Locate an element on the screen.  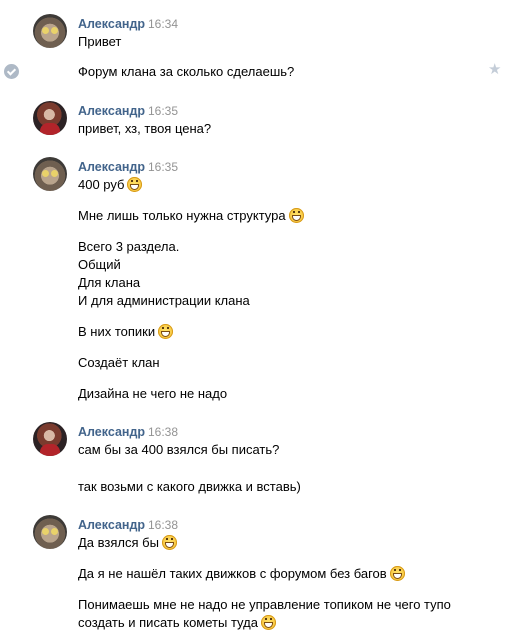
message-text: привет, хз, твоя цена? is located at coordinates (145, 128).